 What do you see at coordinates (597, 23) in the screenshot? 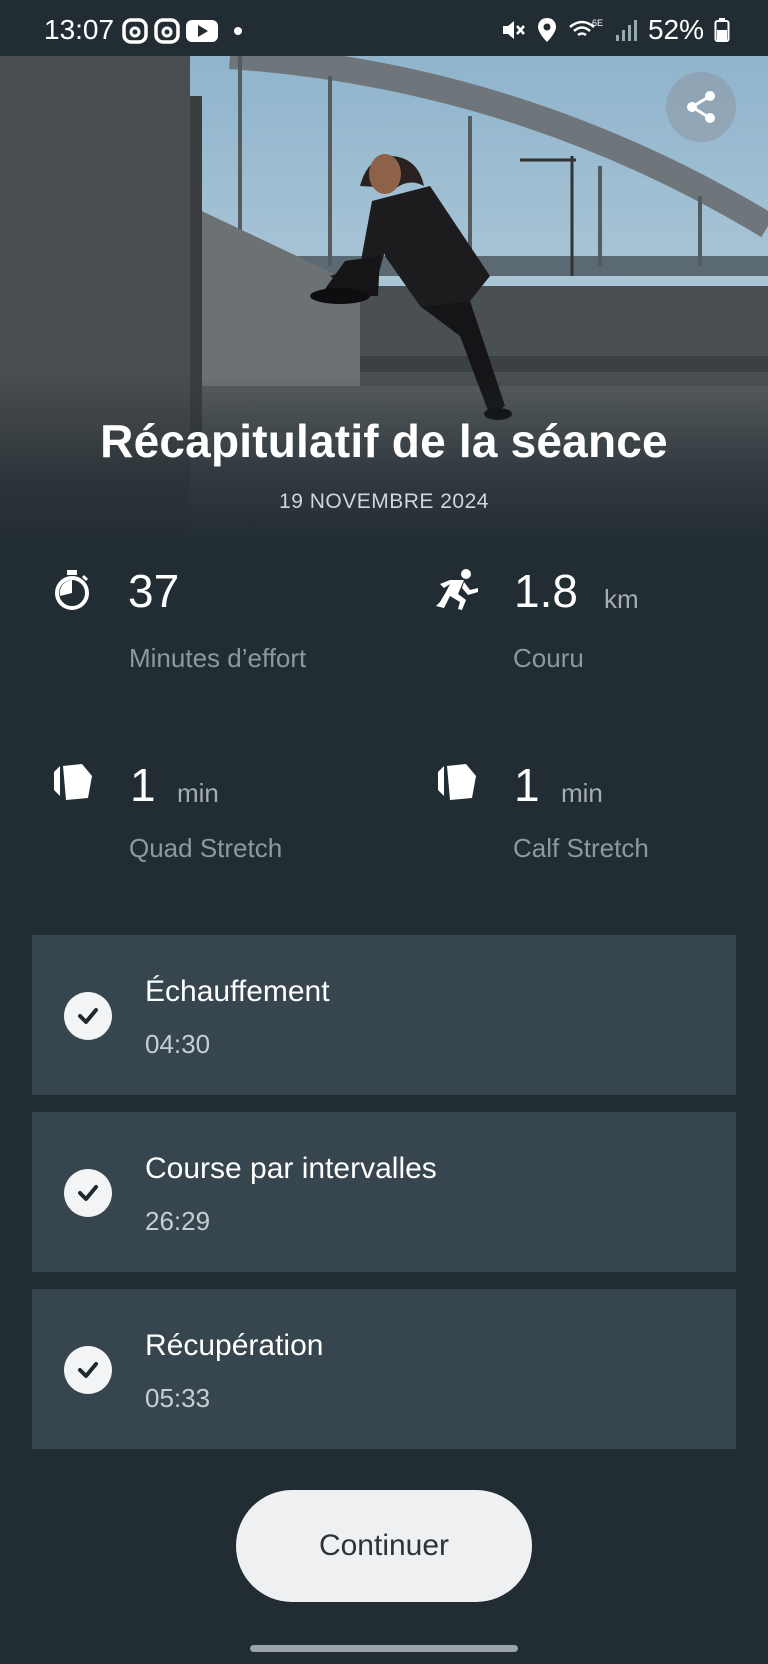
I see `svg-text: 6E` at bounding box center [597, 23].